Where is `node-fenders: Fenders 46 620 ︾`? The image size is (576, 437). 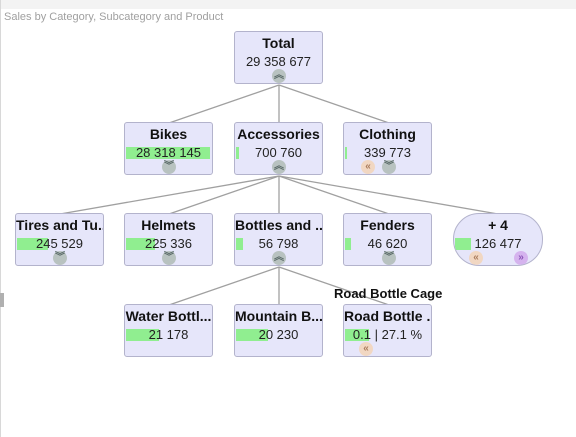
node-fenders: Fenders 46 620 ︾ is located at coordinates (387, 239).